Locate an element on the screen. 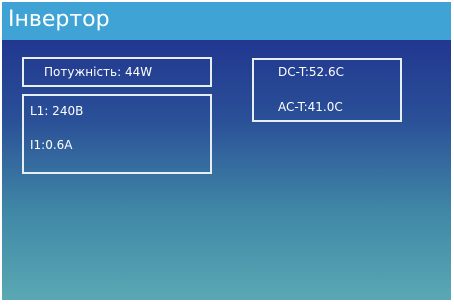 The height and width of the screenshot is (306, 454). dc-temperature-value: DC-T:52.6C is located at coordinates (311, 72).